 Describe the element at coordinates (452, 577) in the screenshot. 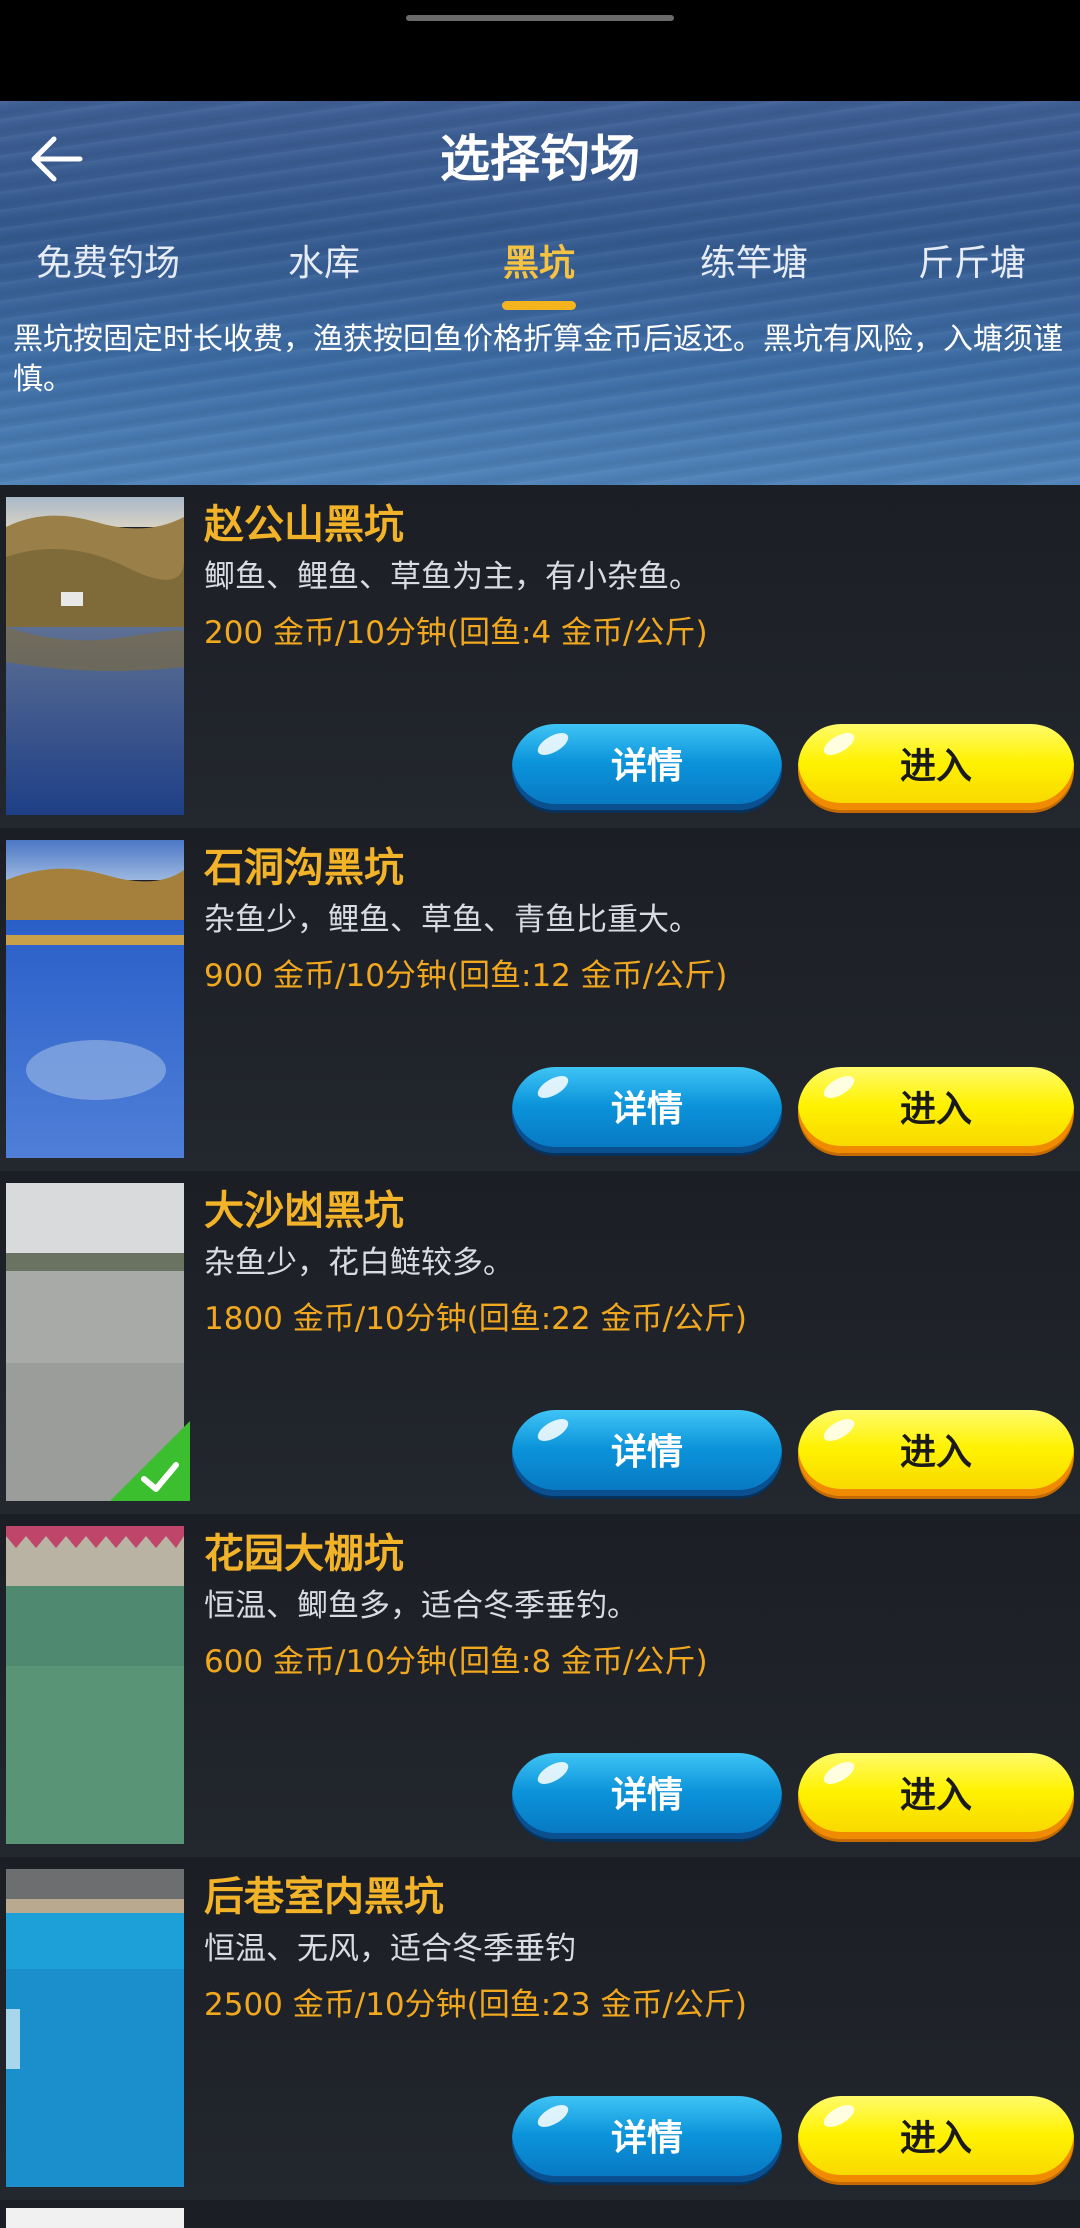

I see `venue-description: 鲫鱼、鲤鱼、草鱼为主，有小杂鱼。` at that location.